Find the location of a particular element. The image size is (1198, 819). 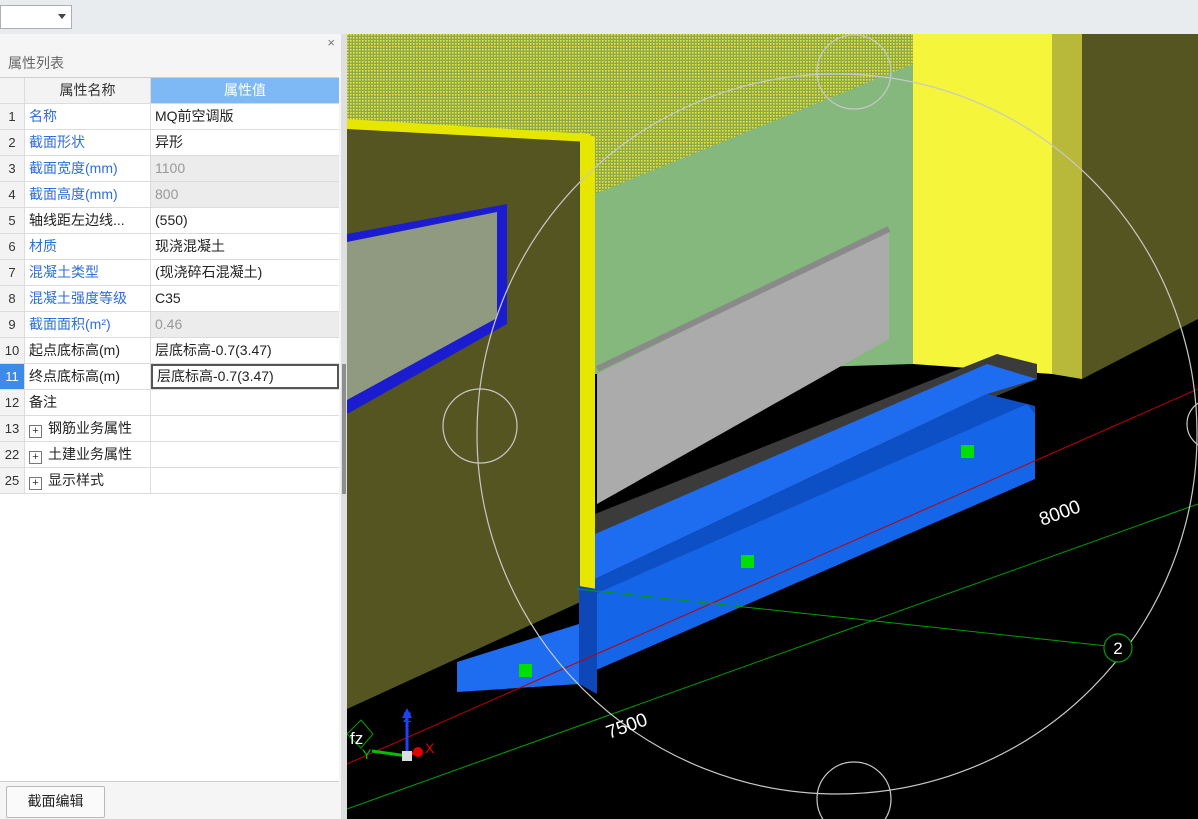

property-row: 12 备注 is located at coordinates (169, 403).